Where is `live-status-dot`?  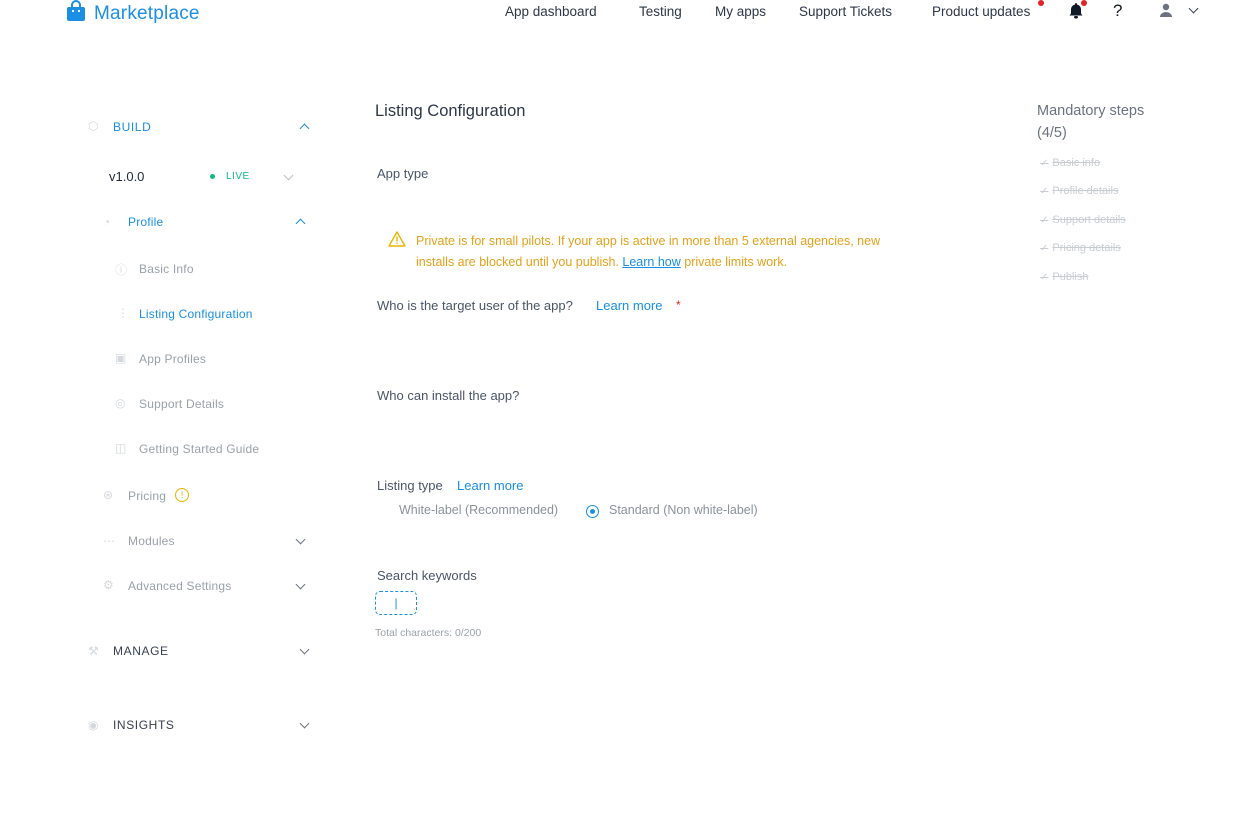 live-status-dot is located at coordinates (212, 176).